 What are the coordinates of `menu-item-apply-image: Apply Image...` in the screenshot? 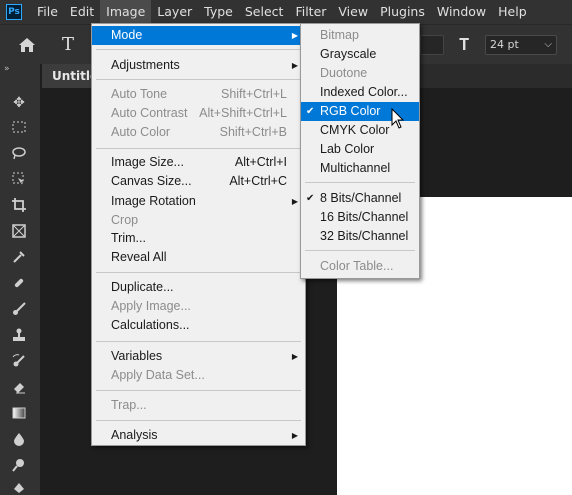 It's located at (198, 306).